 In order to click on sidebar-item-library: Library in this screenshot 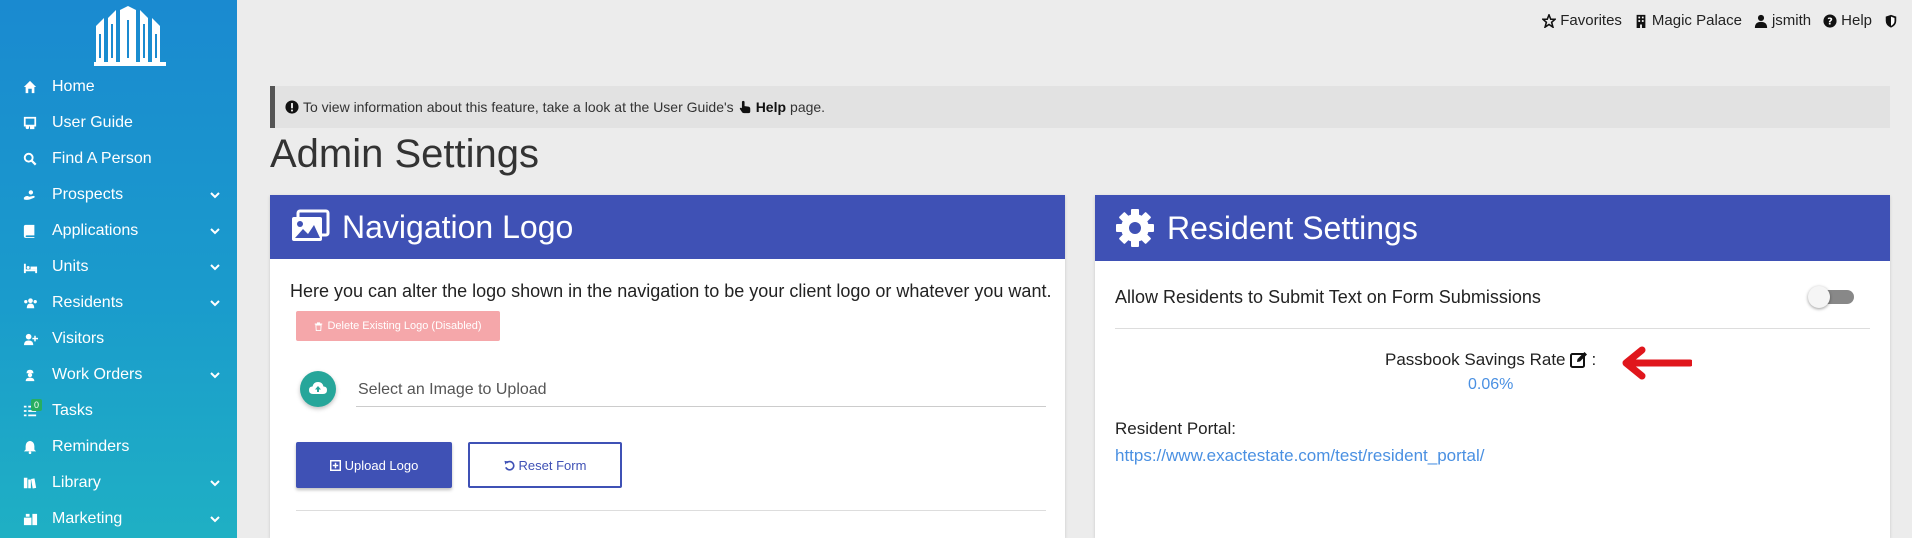, I will do `click(118, 483)`.